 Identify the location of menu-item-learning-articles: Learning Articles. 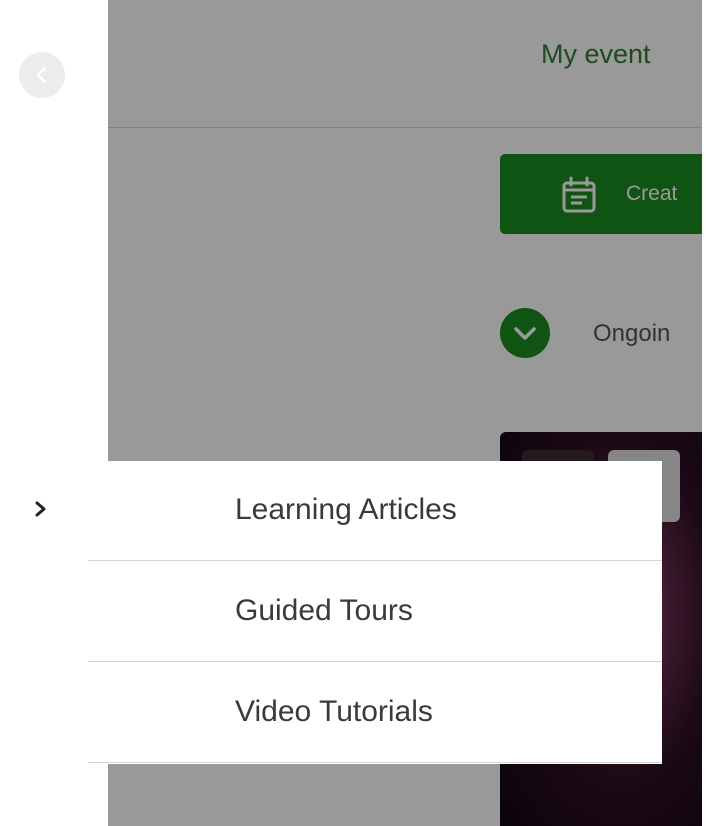
(375, 511).